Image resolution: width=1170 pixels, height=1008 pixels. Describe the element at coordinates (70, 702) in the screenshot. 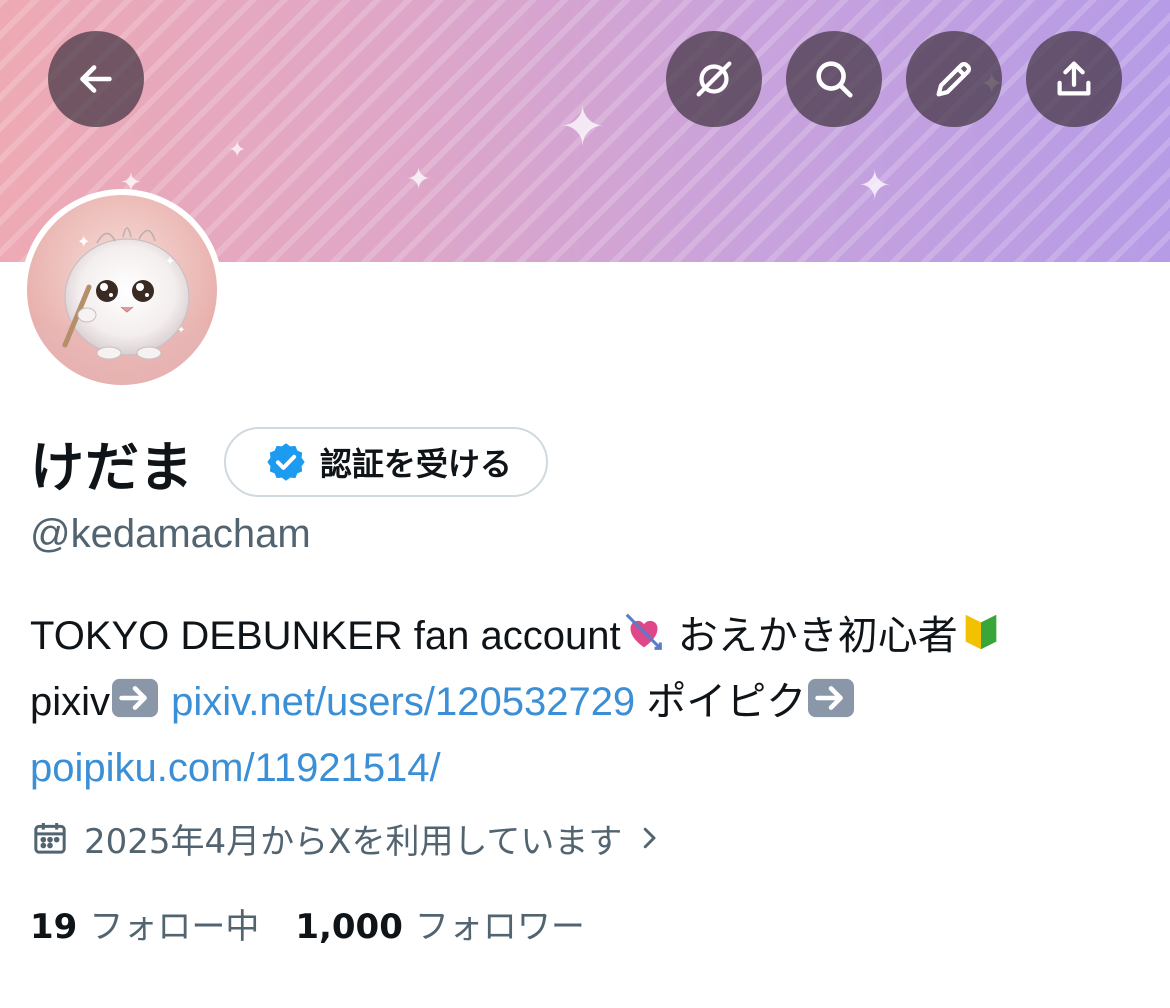

I see `bio-text: pixiv` at that location.